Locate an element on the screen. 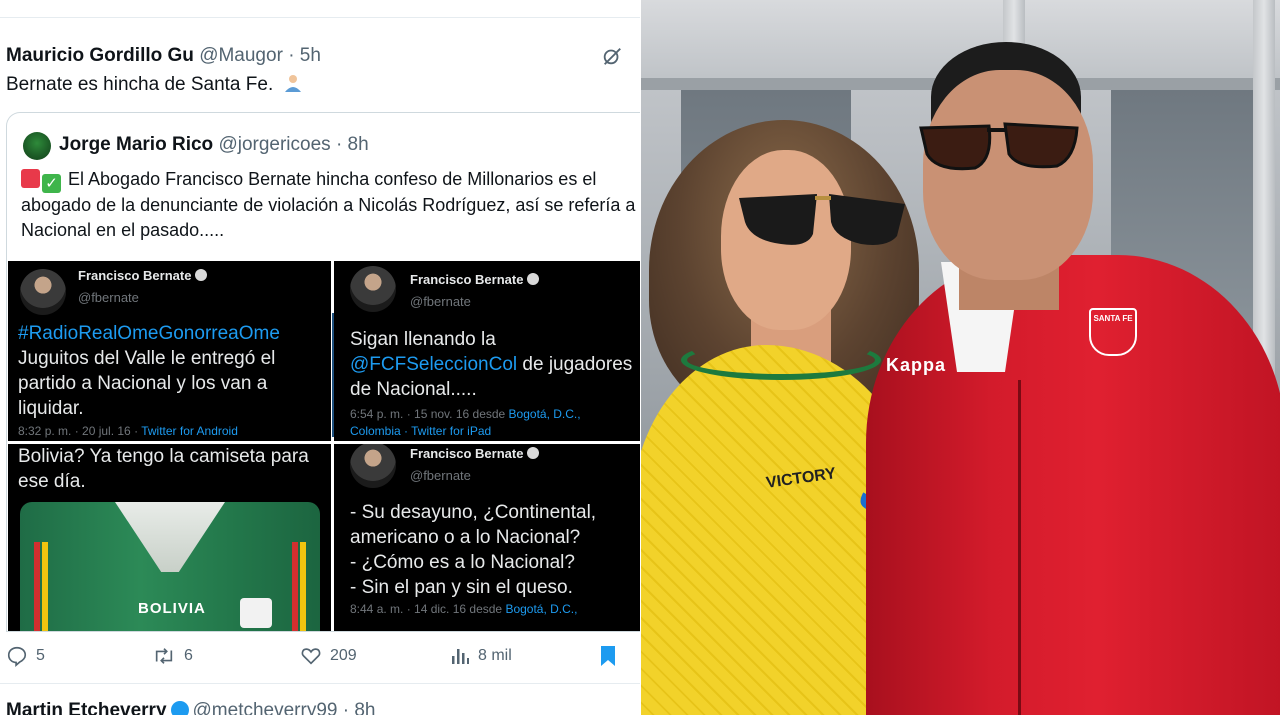 This screenshot has height=715, width=1280. santa-fe-badge: SANTA FE is located at coordinates (1113, 332).